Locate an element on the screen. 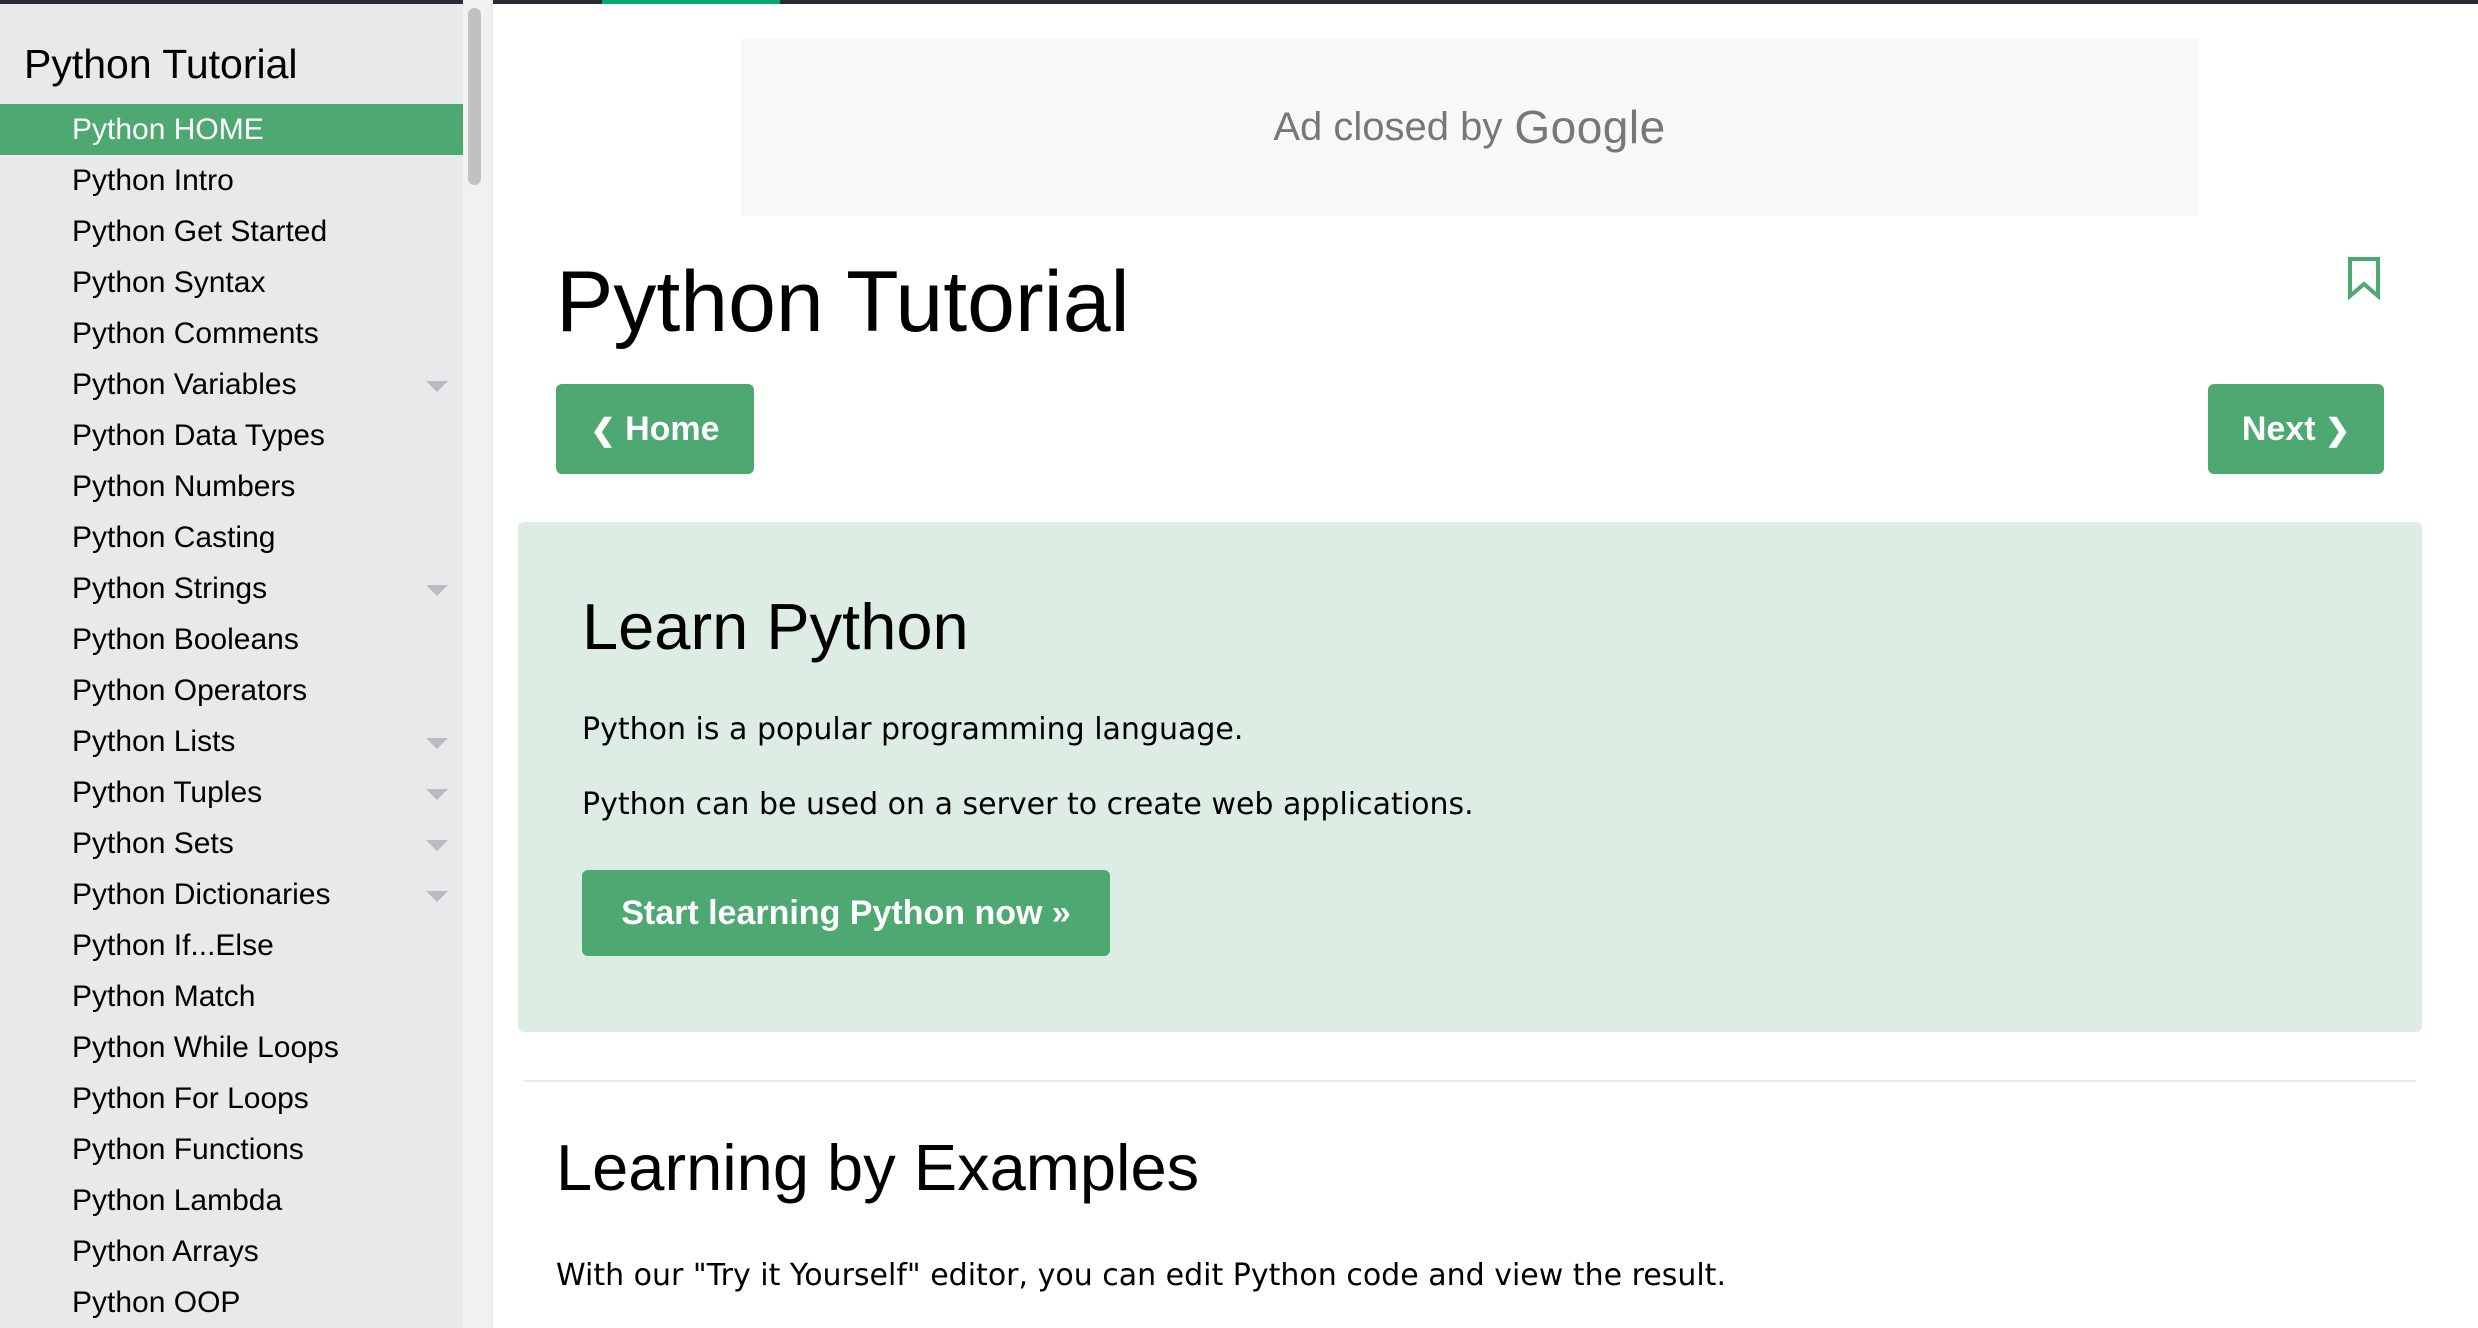 The height and width of the screenshot is (1328, 2478). sidebar-item-label: Python Data Types is located at coordinates (198, 435).